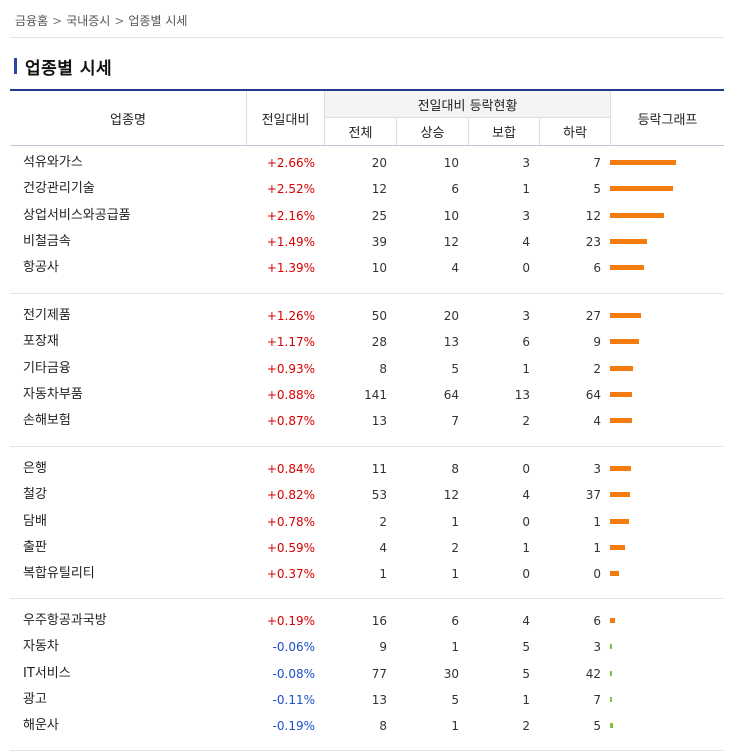  Describe the element at coordinates (455, 268) in the screenshot. I see `count-up: 4` at that location.